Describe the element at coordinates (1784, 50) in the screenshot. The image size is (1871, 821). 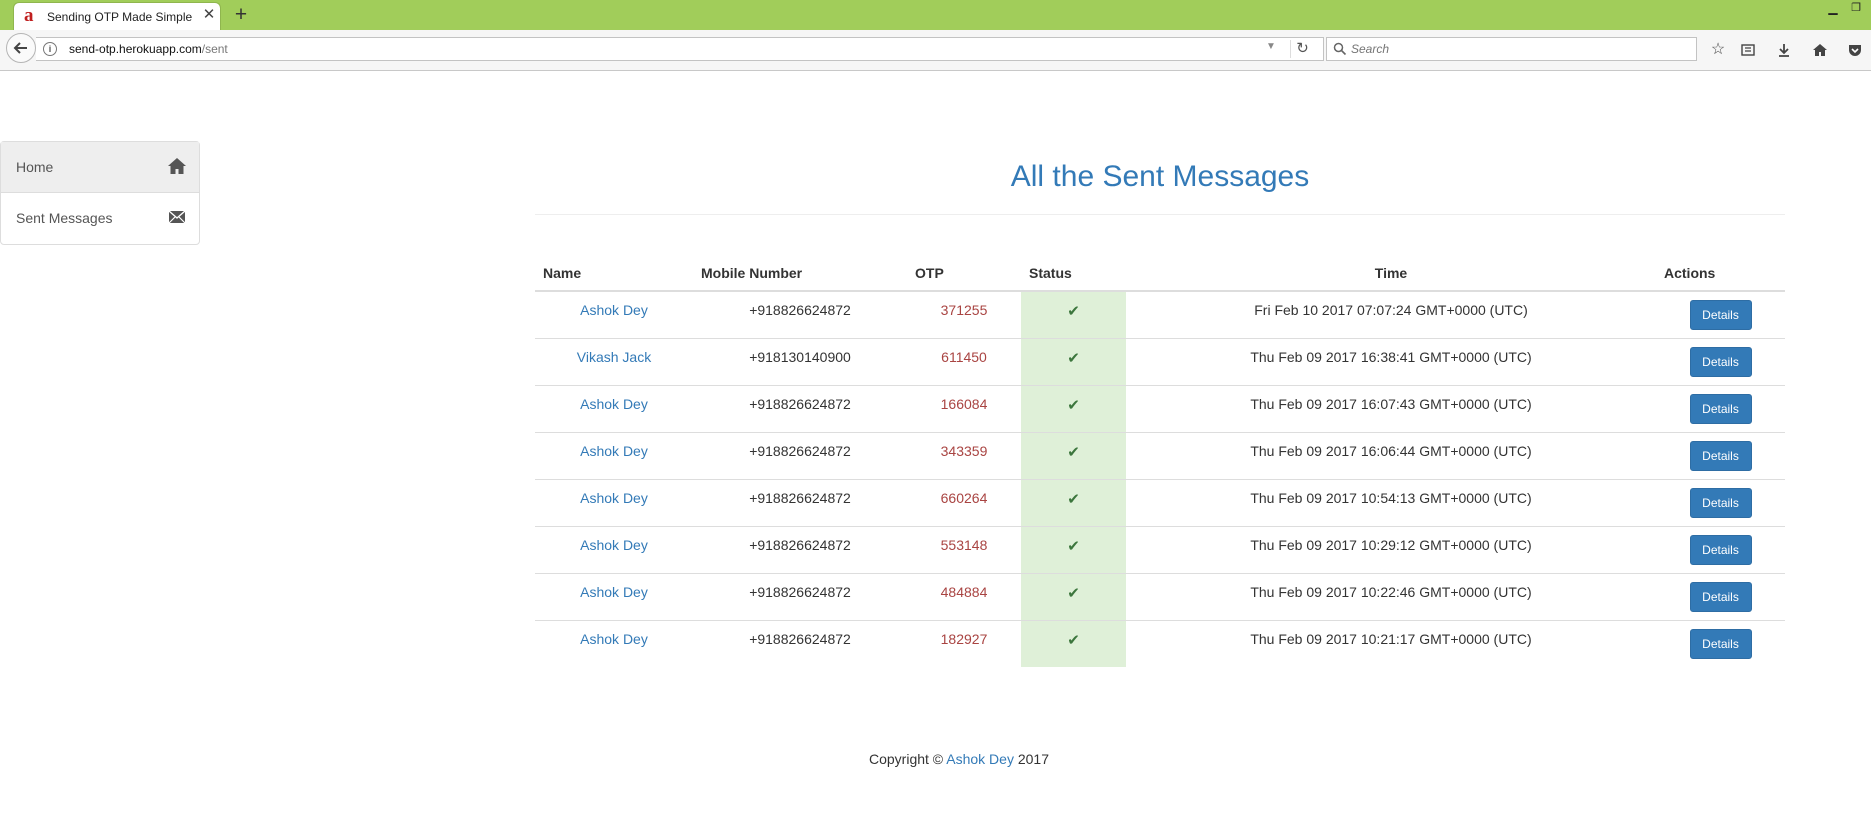
I see `download-icon` at that location.